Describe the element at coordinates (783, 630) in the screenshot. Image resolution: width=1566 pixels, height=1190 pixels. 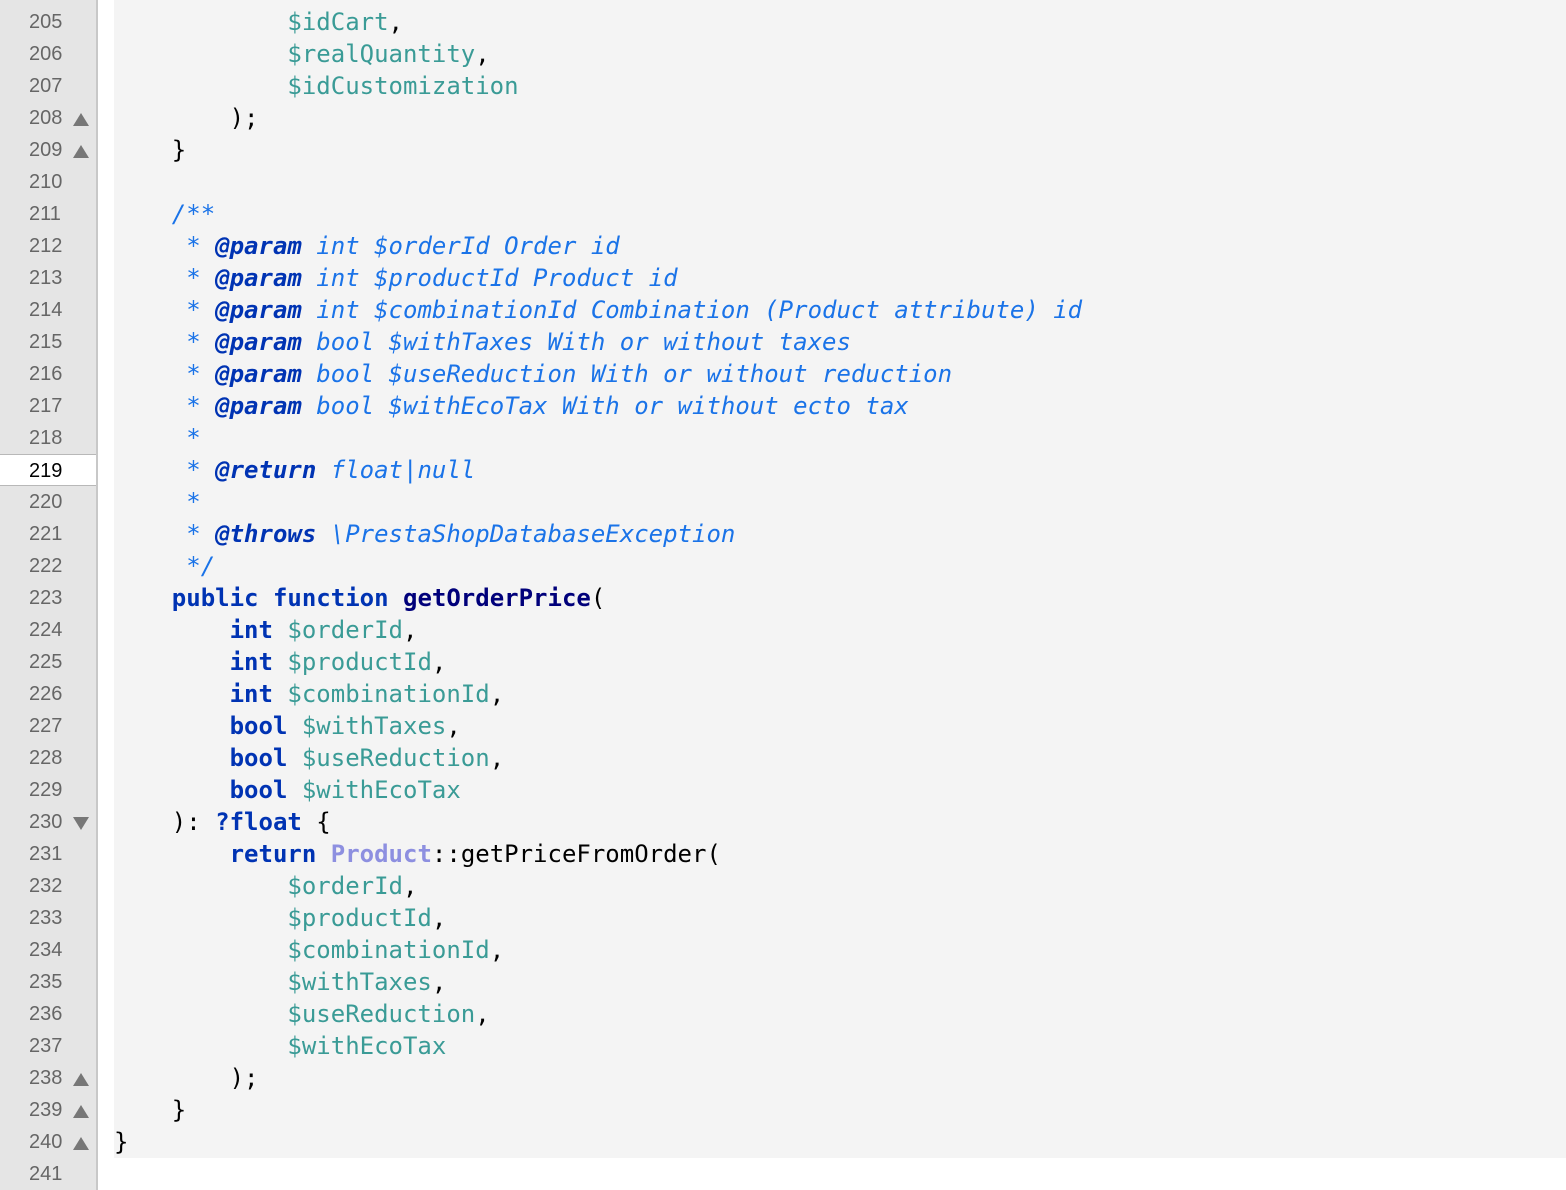
I see `code-line: 224 int $orderId,` at that location.